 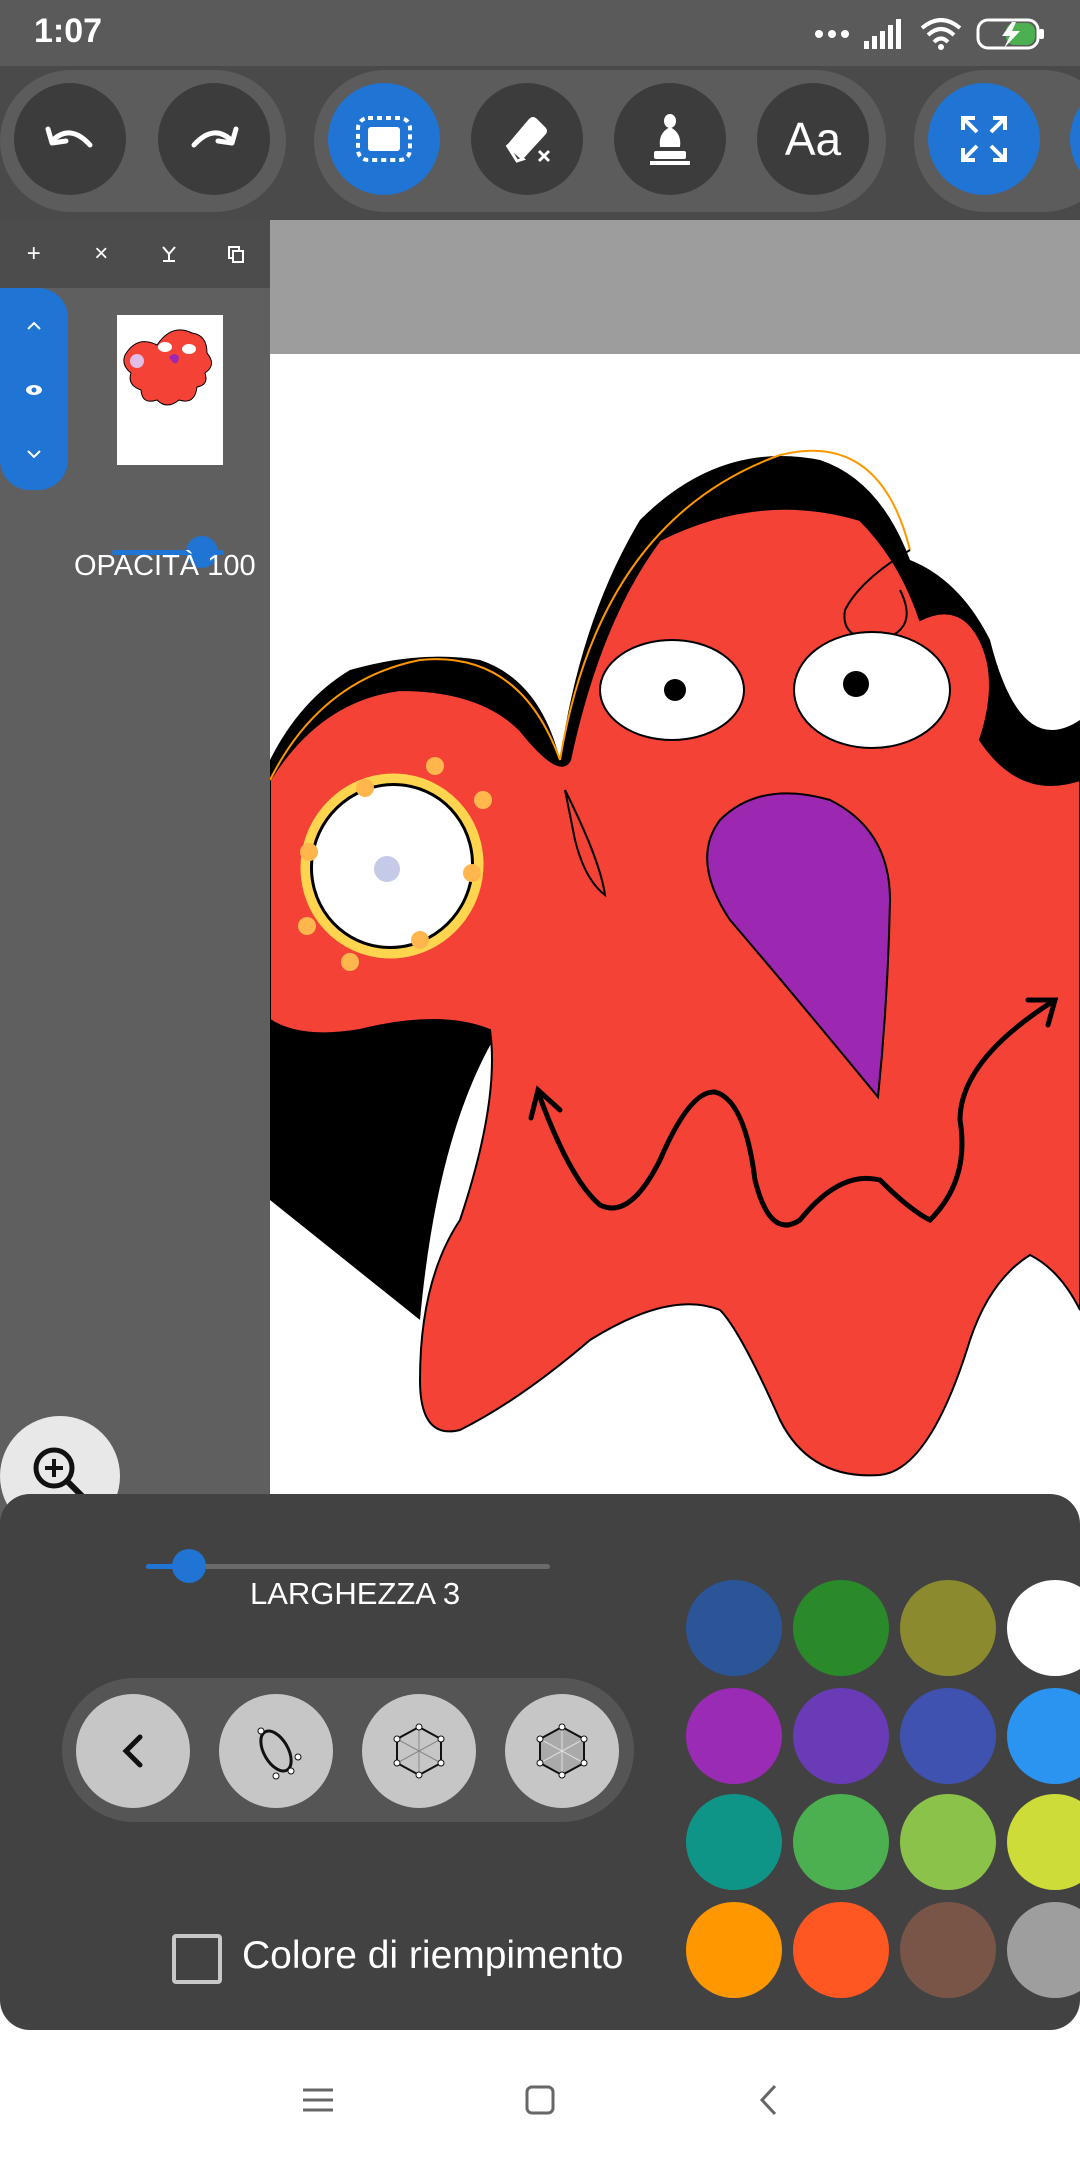 I want to click on duplicate-layer-button, so click(x=237, y=254).